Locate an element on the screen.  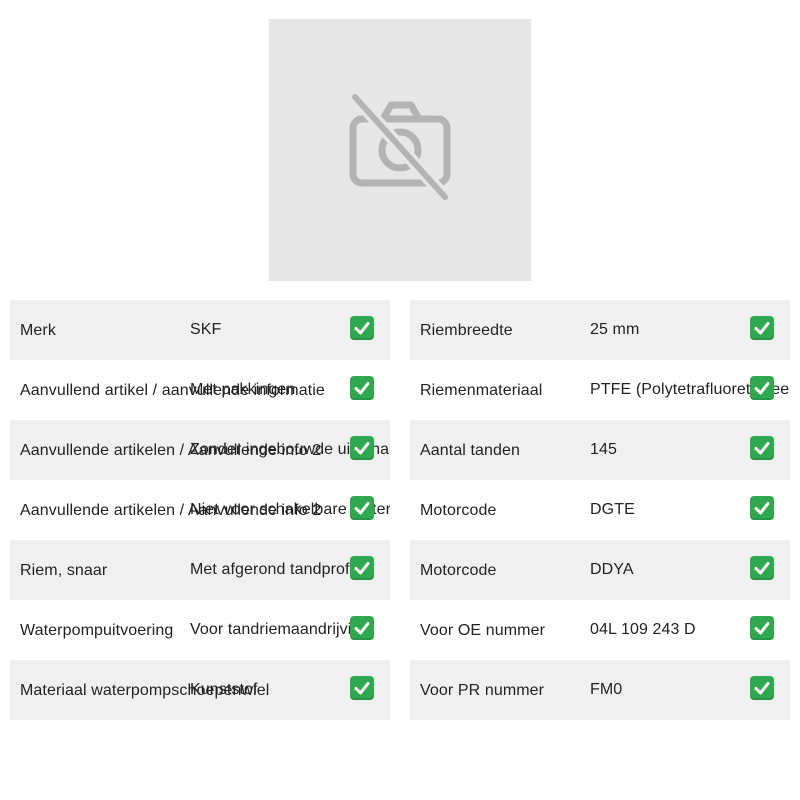
table-row: Motorcode DDYA is located at coordinates (600, 570).